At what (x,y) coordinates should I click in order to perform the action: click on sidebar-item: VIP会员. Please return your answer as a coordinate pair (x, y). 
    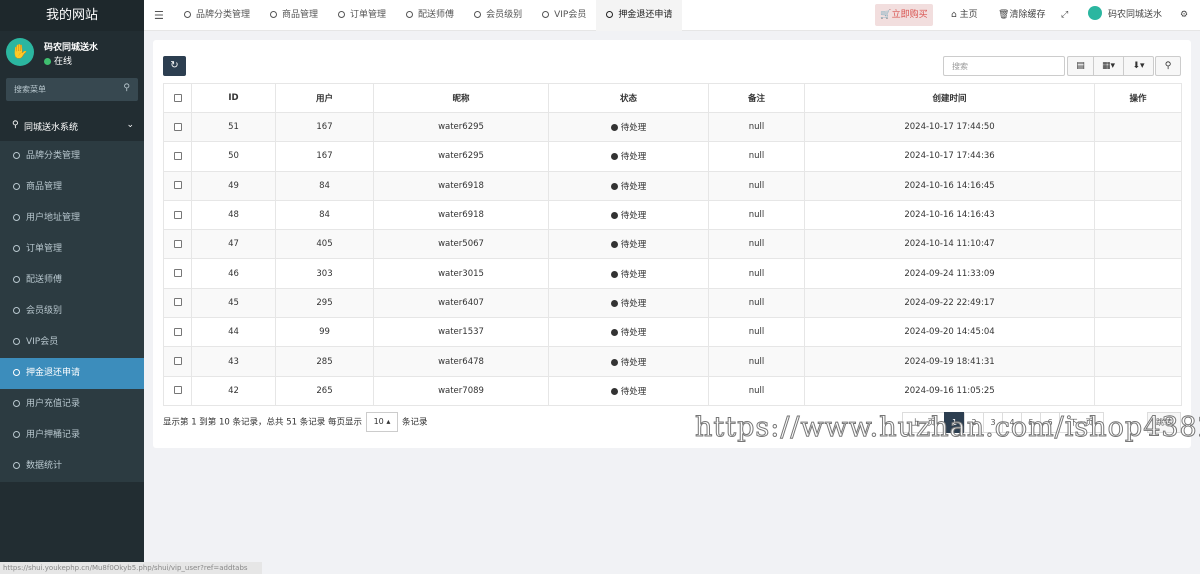
    Looking at the image, I should click on (72, 342).